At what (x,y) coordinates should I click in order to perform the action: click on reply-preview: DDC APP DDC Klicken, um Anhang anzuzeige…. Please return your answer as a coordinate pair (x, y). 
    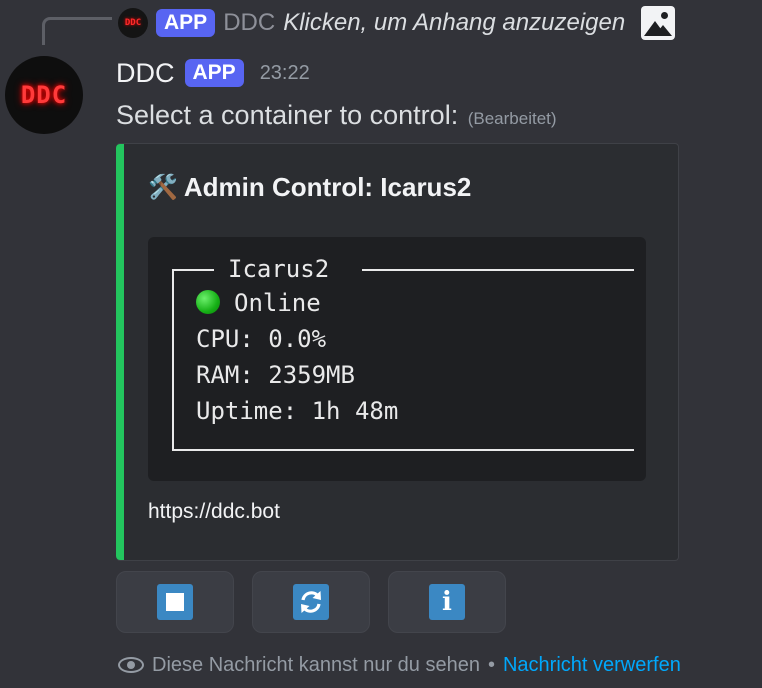
    Looking at the image, I should click on (397, 23).